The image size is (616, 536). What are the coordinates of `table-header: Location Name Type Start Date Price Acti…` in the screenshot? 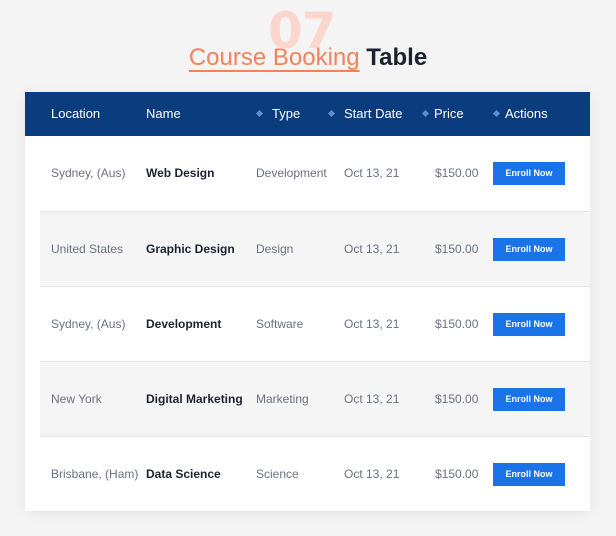 It's located at (307, 114).